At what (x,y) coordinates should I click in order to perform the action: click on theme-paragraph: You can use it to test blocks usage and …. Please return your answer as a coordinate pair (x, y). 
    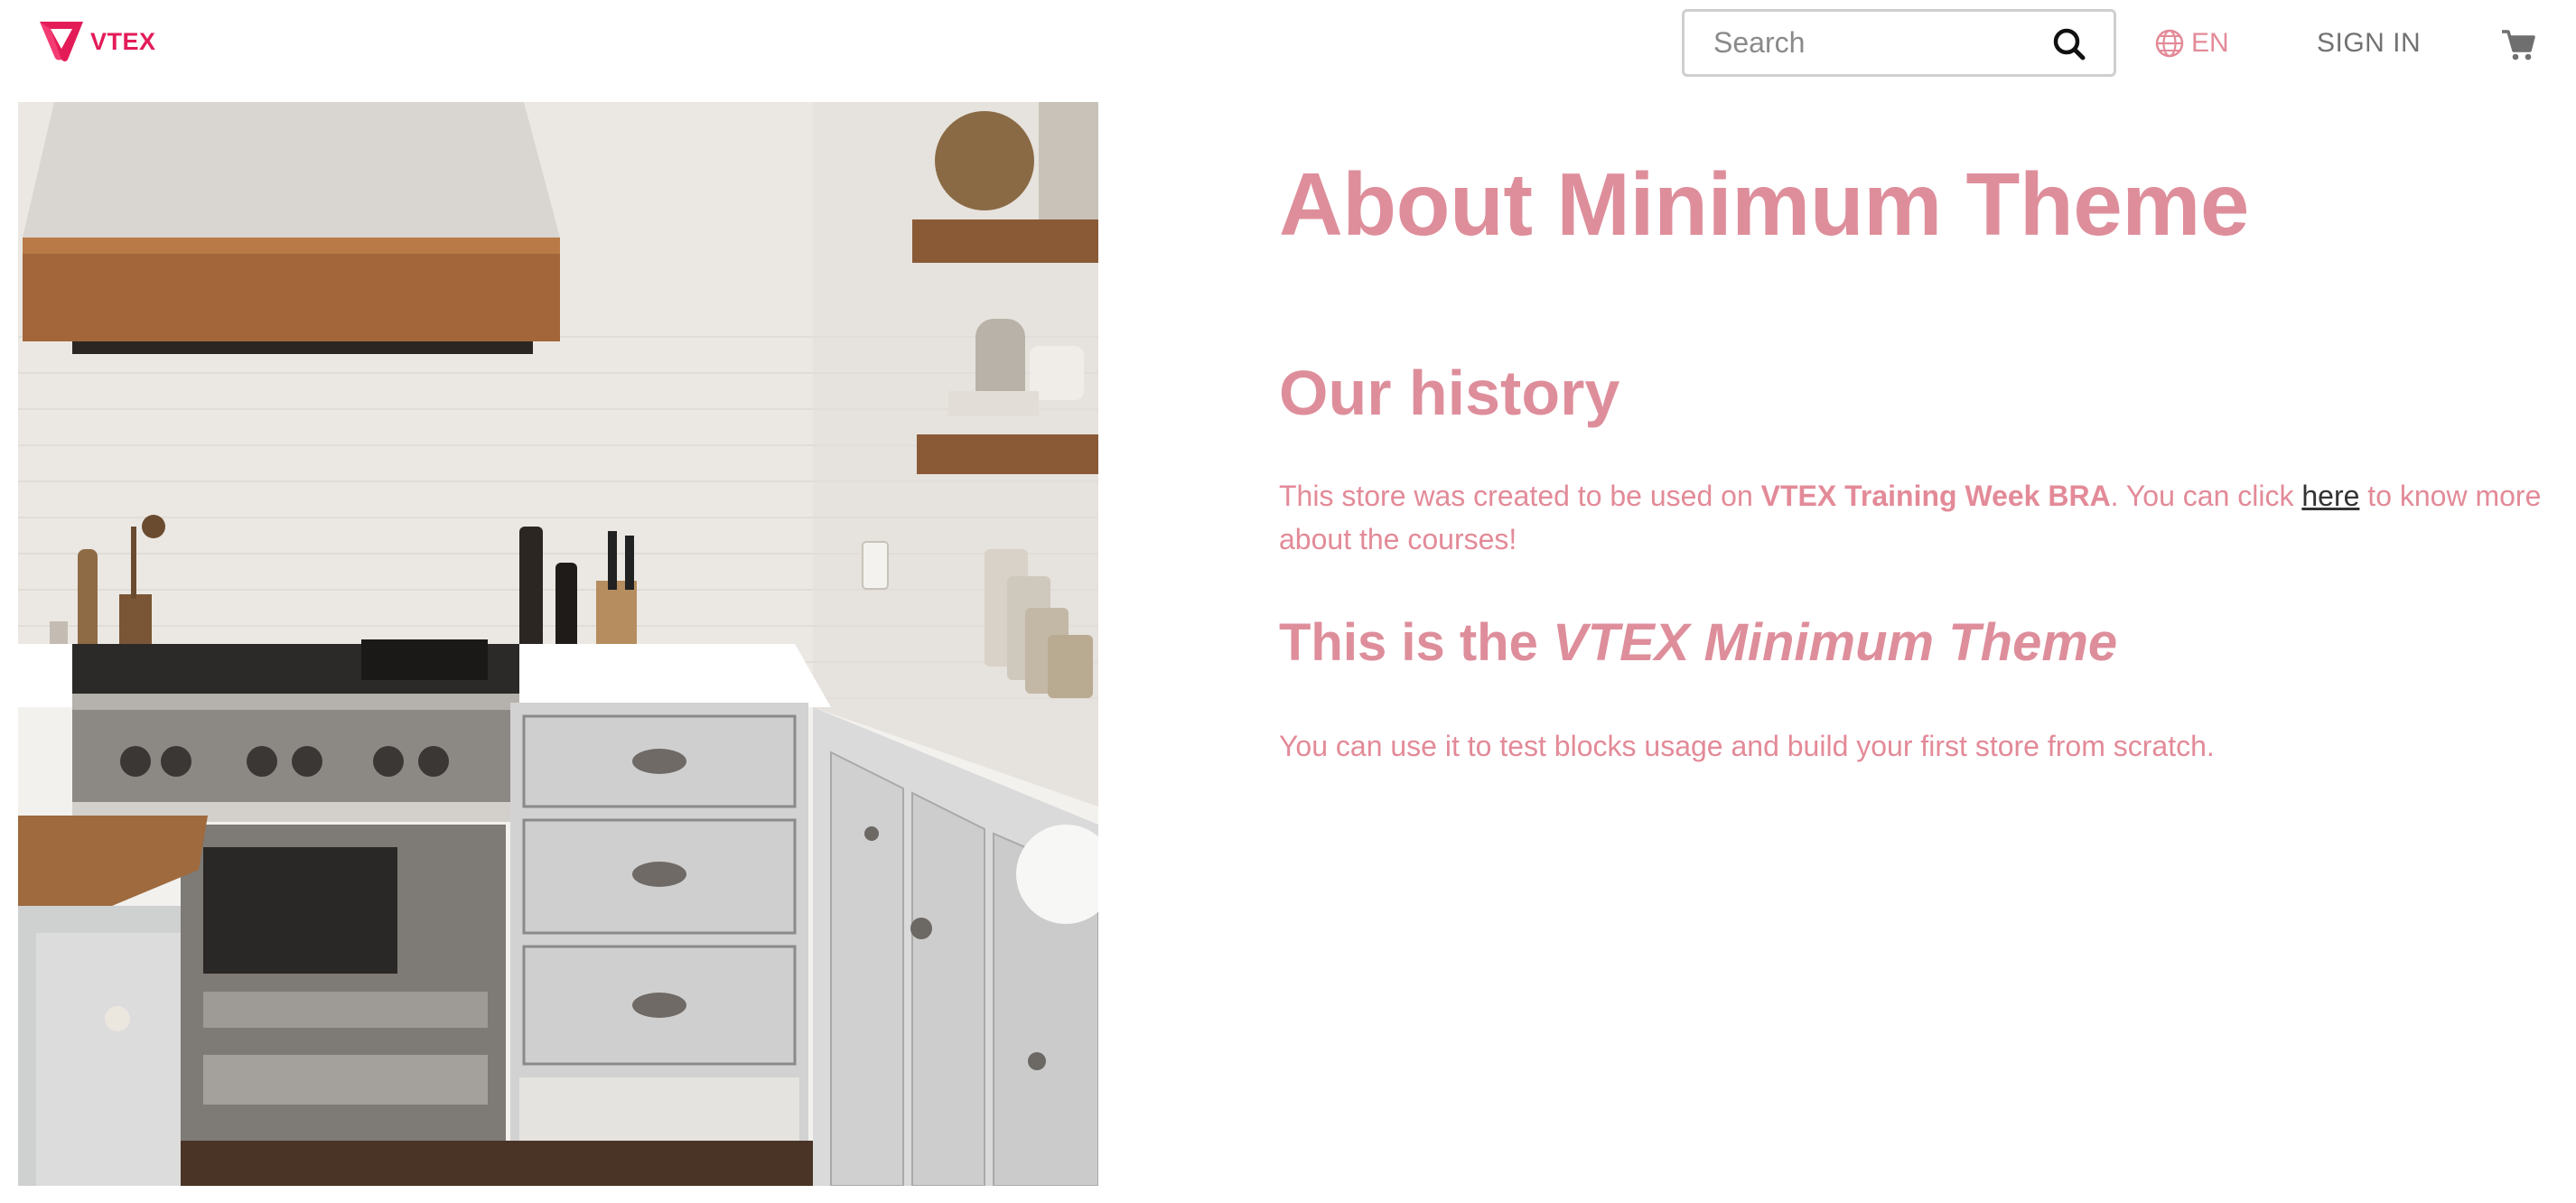
    Looking at the image, I should click on (1747, 746).